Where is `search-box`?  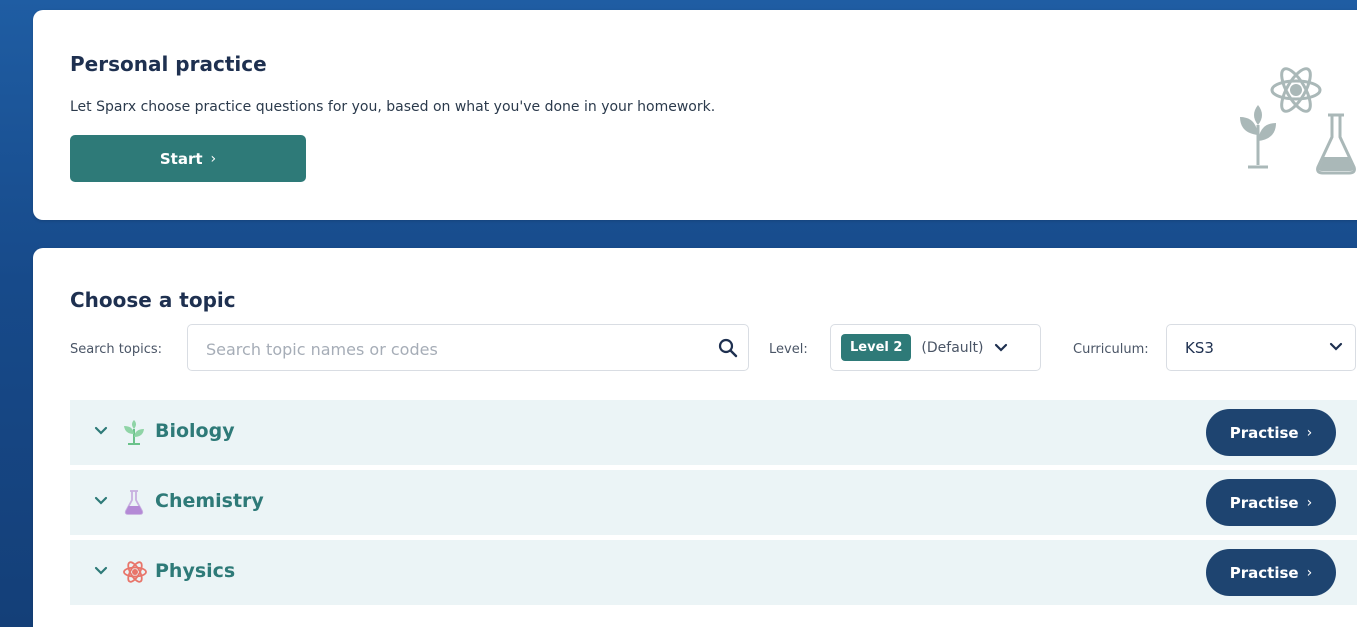
search-box is located at coordinates (468, 347).